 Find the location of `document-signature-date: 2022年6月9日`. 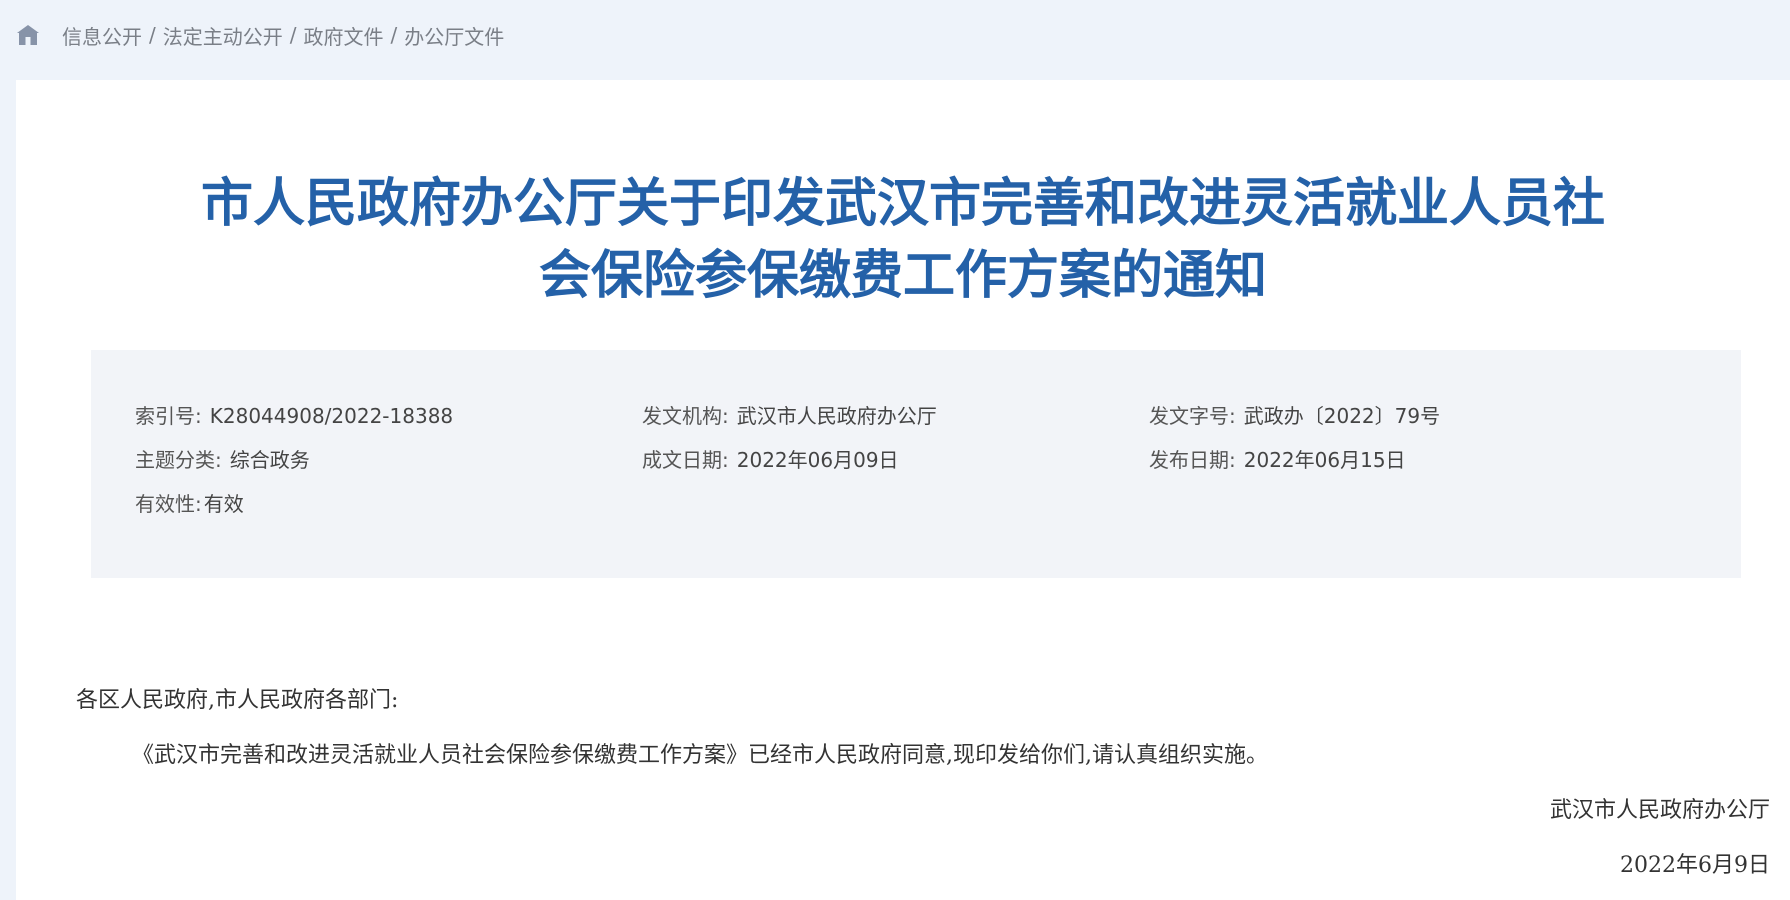

document-signature-date: 2022年6月9日 is located at coordinates (1695, 865).